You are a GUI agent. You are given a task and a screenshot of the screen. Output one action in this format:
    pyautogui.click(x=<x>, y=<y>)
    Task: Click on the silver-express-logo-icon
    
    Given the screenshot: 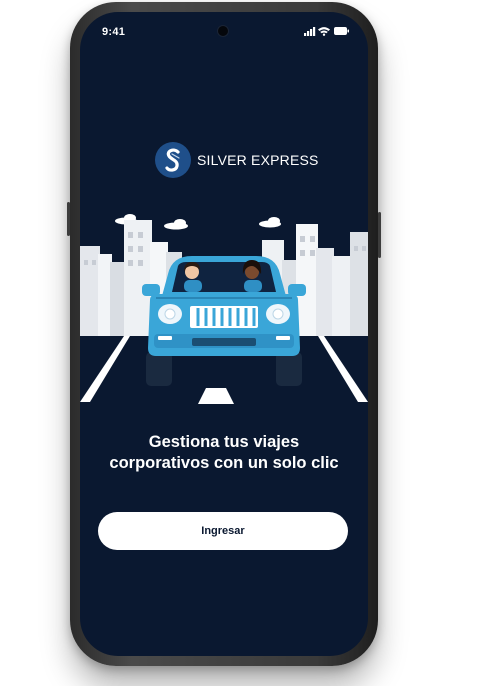 What is the action you would take?
    pyautogui.click(x=173, y=160)
    